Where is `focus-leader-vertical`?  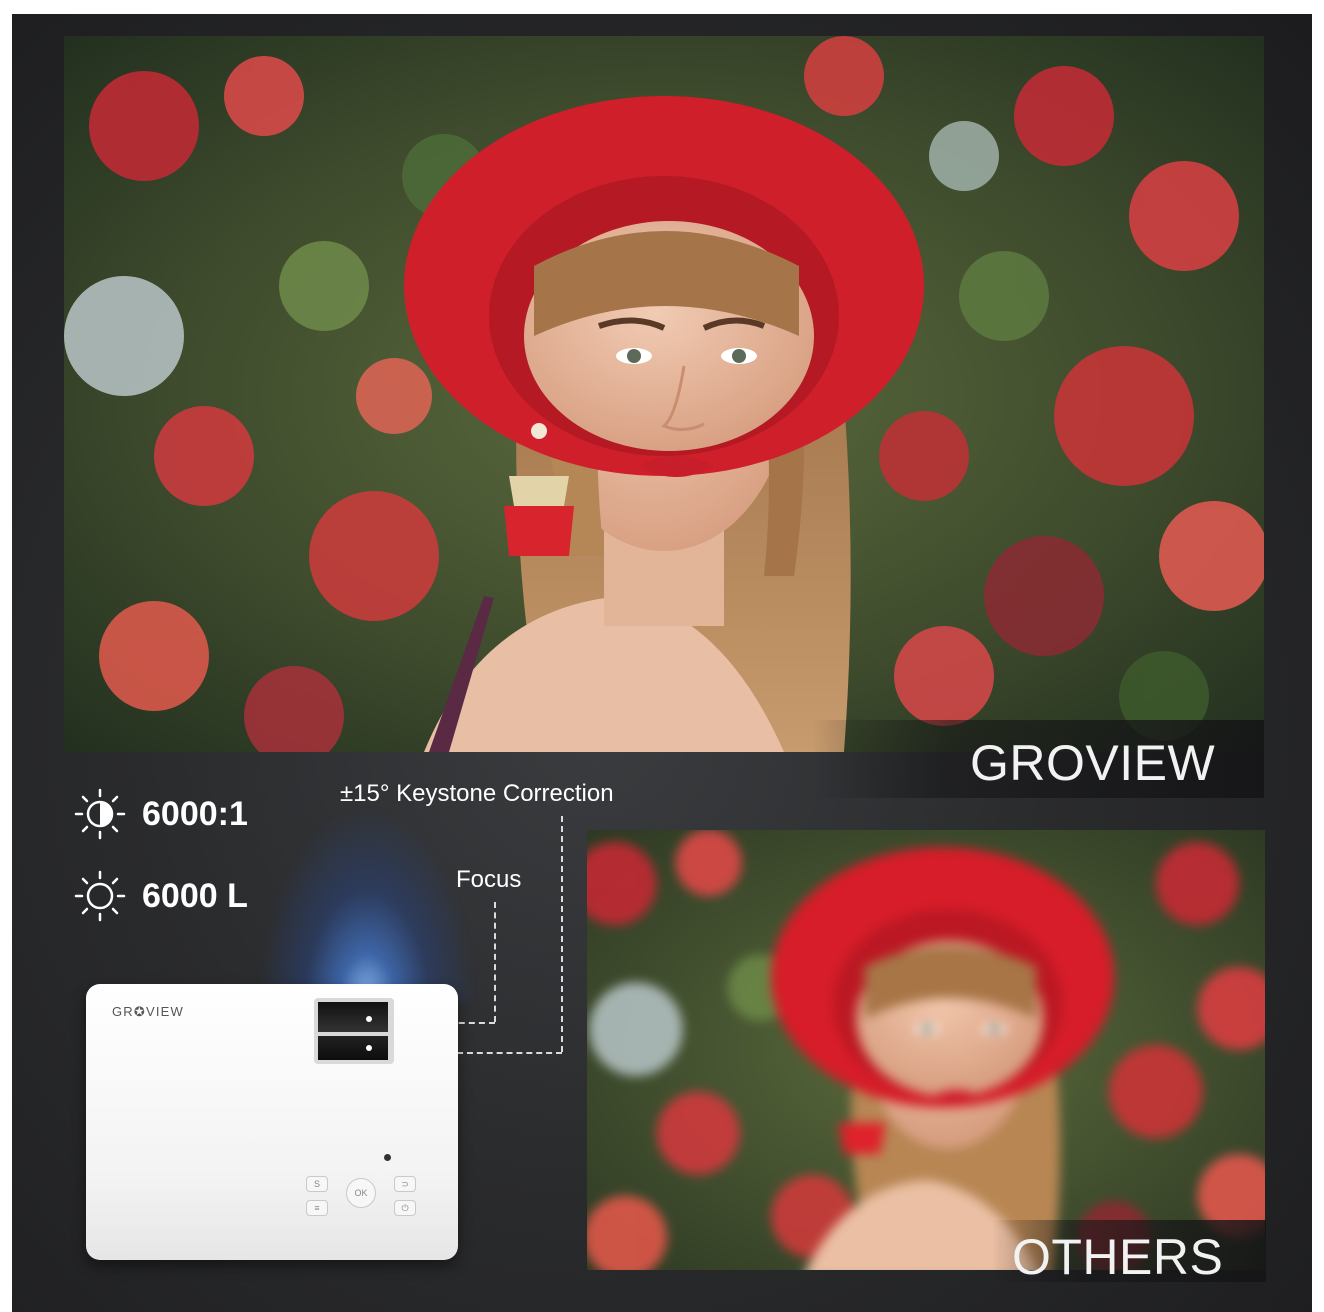
focus-leader-vertical is located at coordinates (495, 962).